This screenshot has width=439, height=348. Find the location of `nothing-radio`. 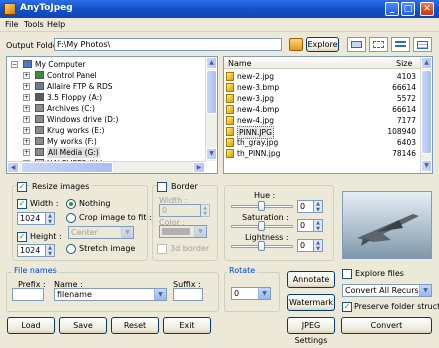

nothing-radio is located at coordinates (71, 204).